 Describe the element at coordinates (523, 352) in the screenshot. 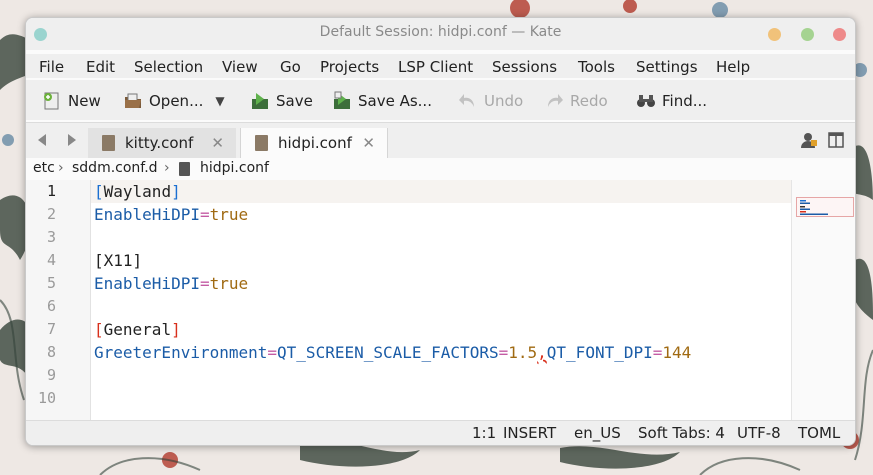

I see `value: 1.5` at that location.